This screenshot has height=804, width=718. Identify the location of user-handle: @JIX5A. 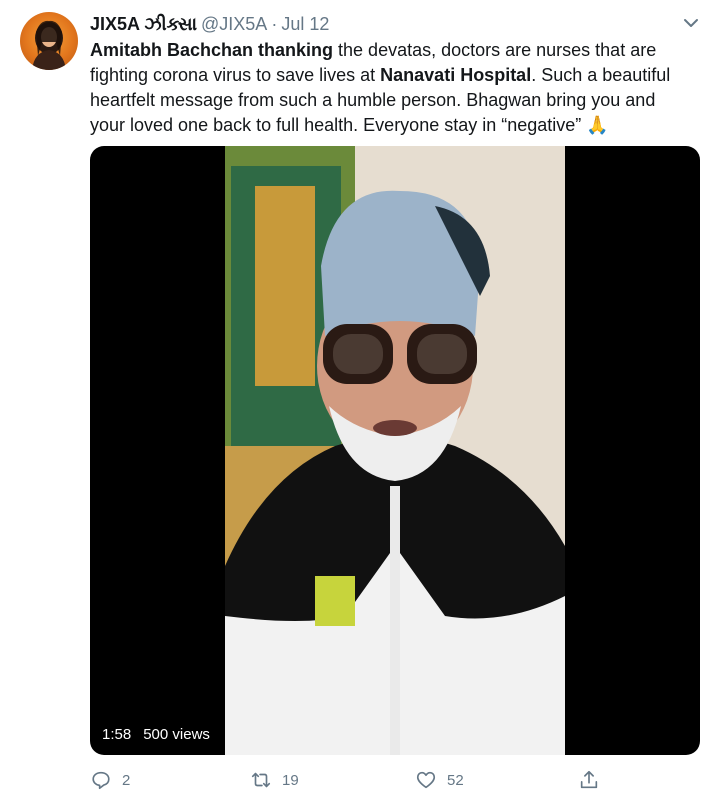
(234, 24).